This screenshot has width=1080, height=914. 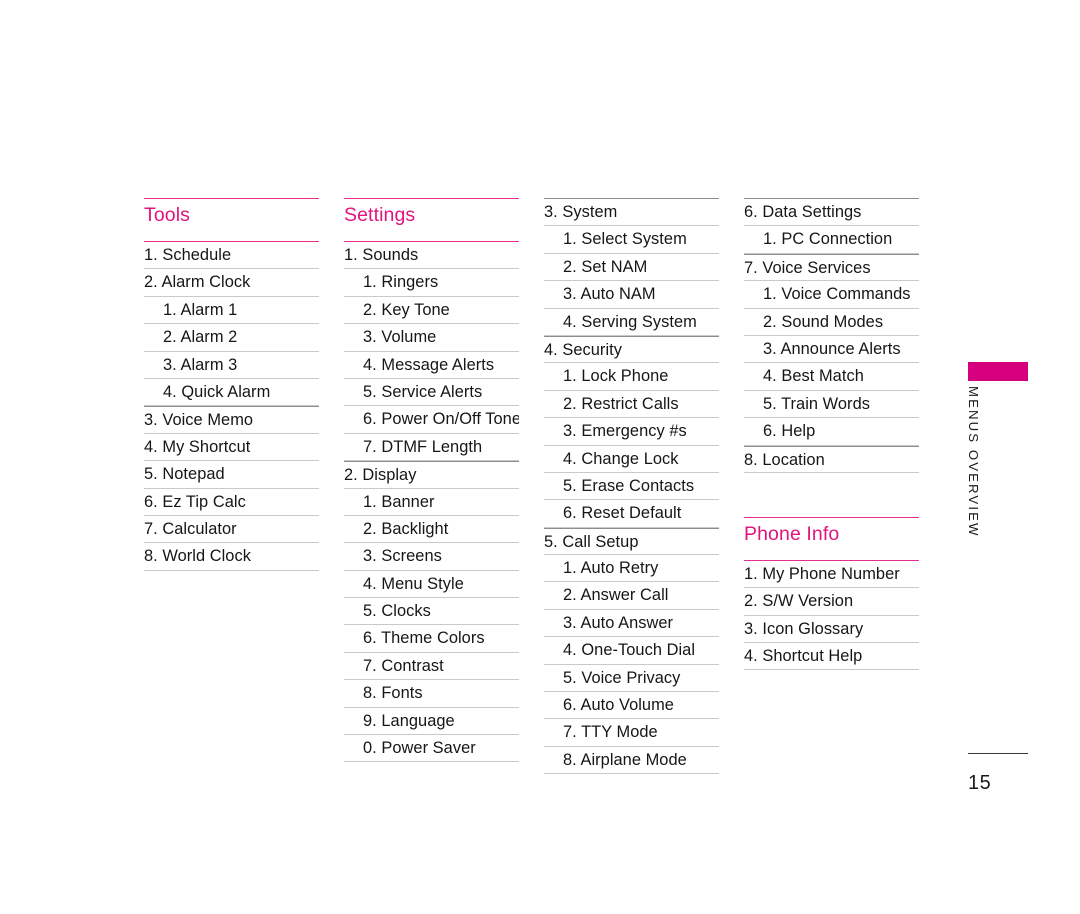 What do you see at coordinates (807, 267) in the screenshot?
I see `menu-item-label: 7. Voice Services` at bounding box center [807, 267].